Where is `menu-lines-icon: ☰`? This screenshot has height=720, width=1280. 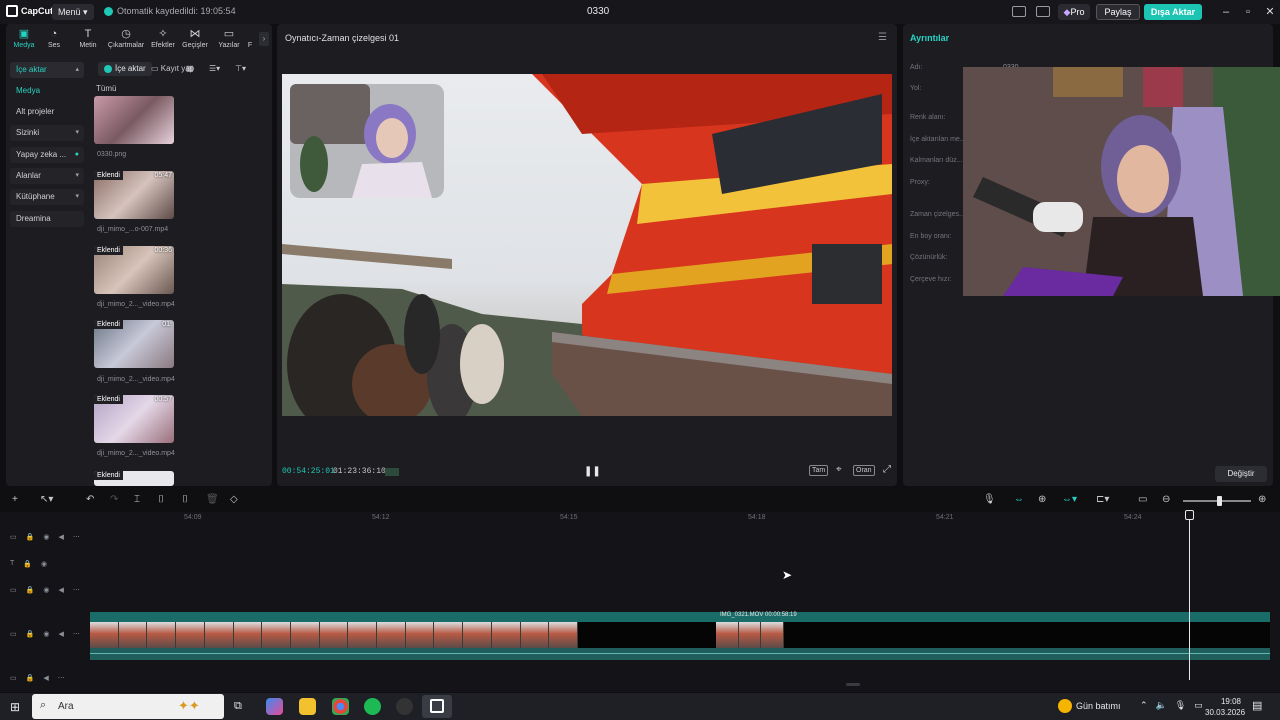
menu-lines-icon: ☰ is located at coordinates (882, 37).